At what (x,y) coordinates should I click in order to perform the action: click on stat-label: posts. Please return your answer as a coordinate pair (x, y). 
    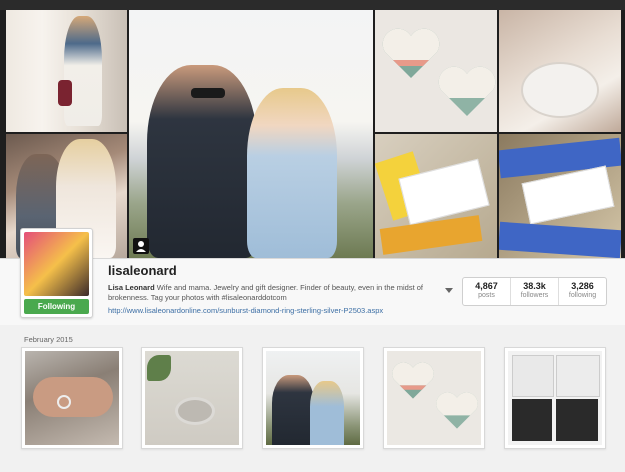
    Looking at the image, I should click on (486, 295).